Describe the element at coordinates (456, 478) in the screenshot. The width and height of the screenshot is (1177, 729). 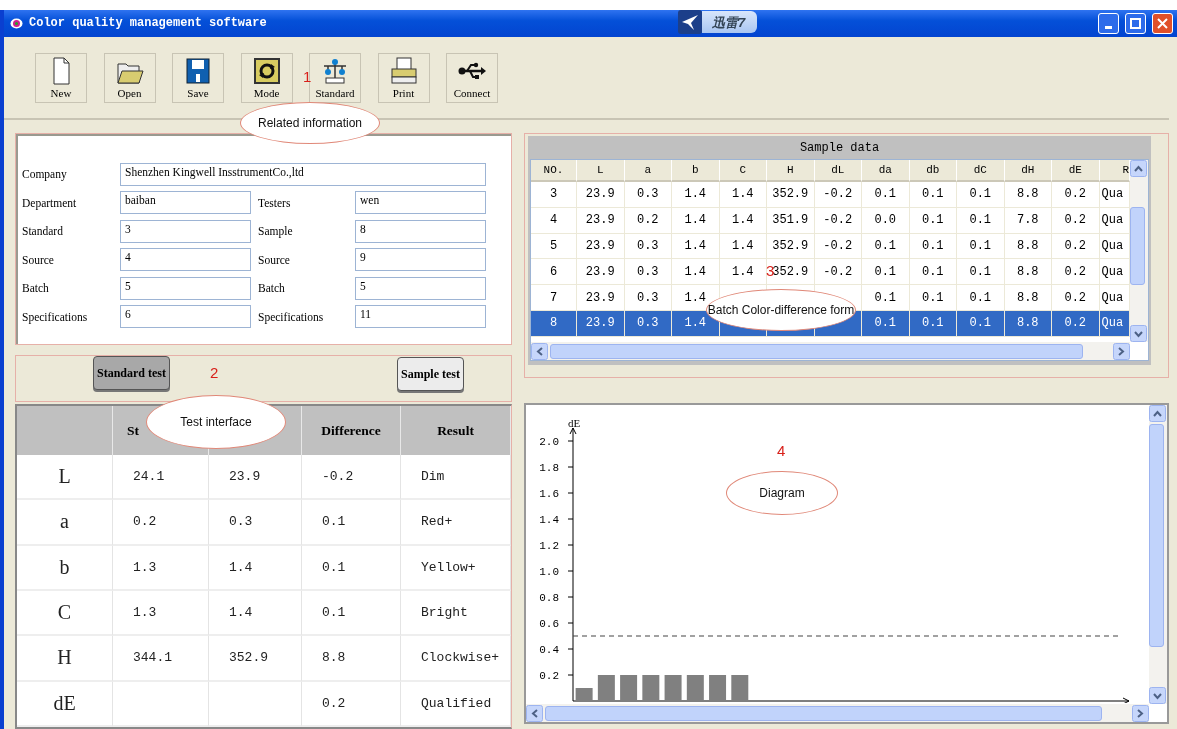
I see `table-cell: Dim` at that location.